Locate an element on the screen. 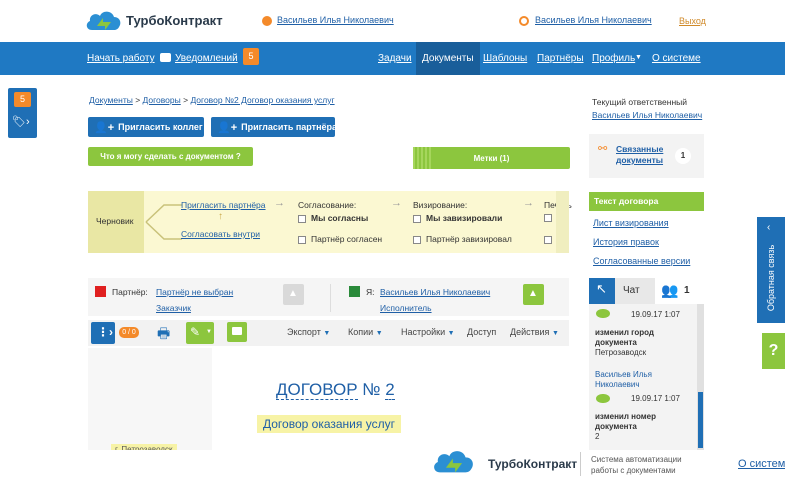 The width and height of the screenshot is (785, 479). me-color-square is located at coordinates (354, 291).